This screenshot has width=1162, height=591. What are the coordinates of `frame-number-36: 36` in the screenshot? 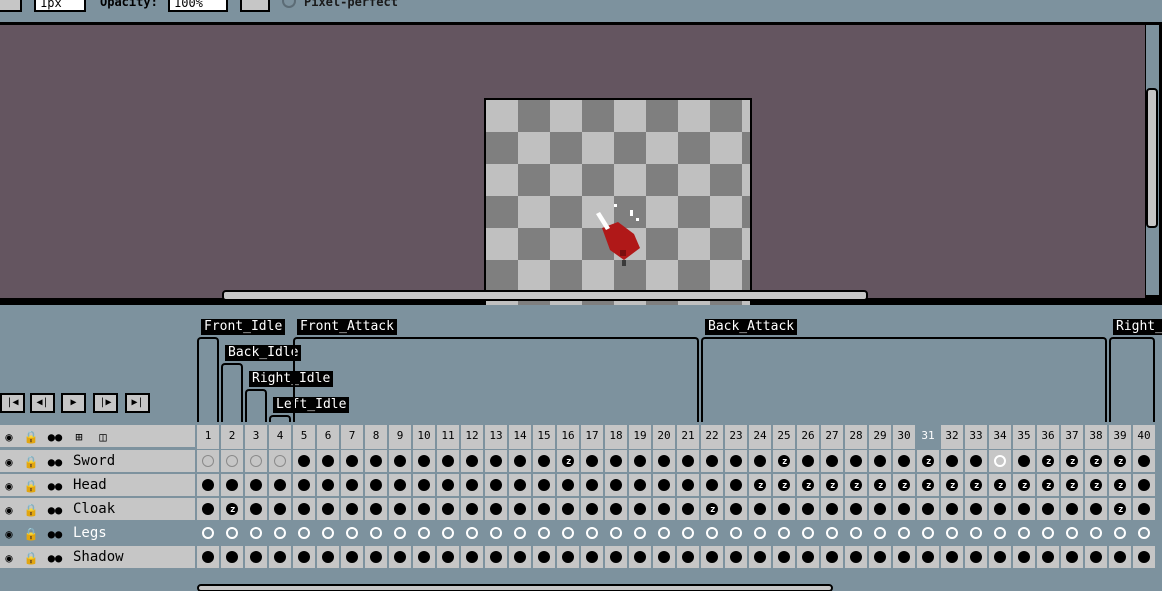 It's located at (1048, 437).